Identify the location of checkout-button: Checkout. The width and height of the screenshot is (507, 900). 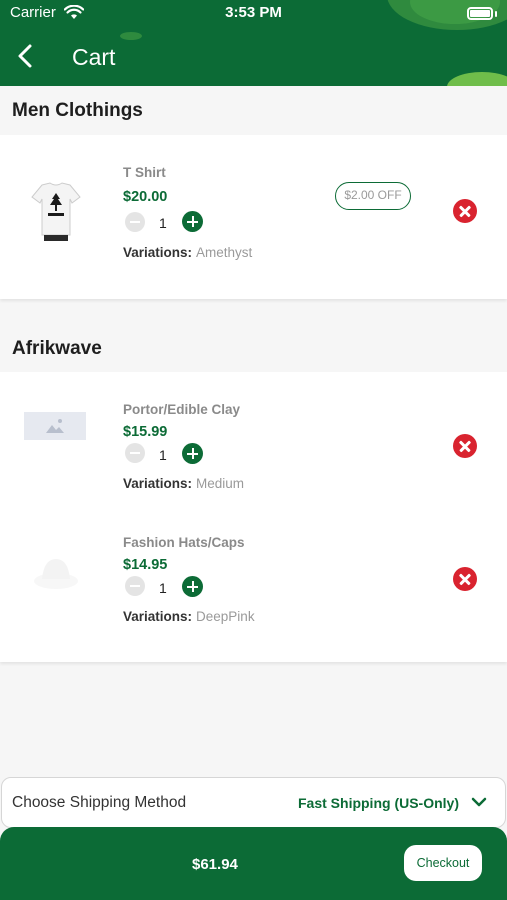
(443, 863).